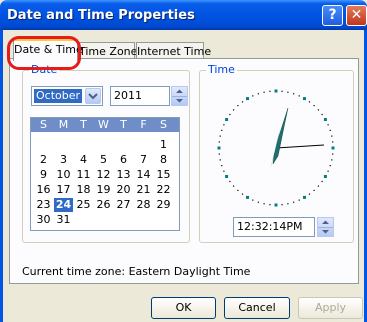 The height and width of the screenshot is (322, 367). What do you see at coordinates (163, 175) in the screenshot?
I see `calendar-day: 15` at bounding box center [163, 175].